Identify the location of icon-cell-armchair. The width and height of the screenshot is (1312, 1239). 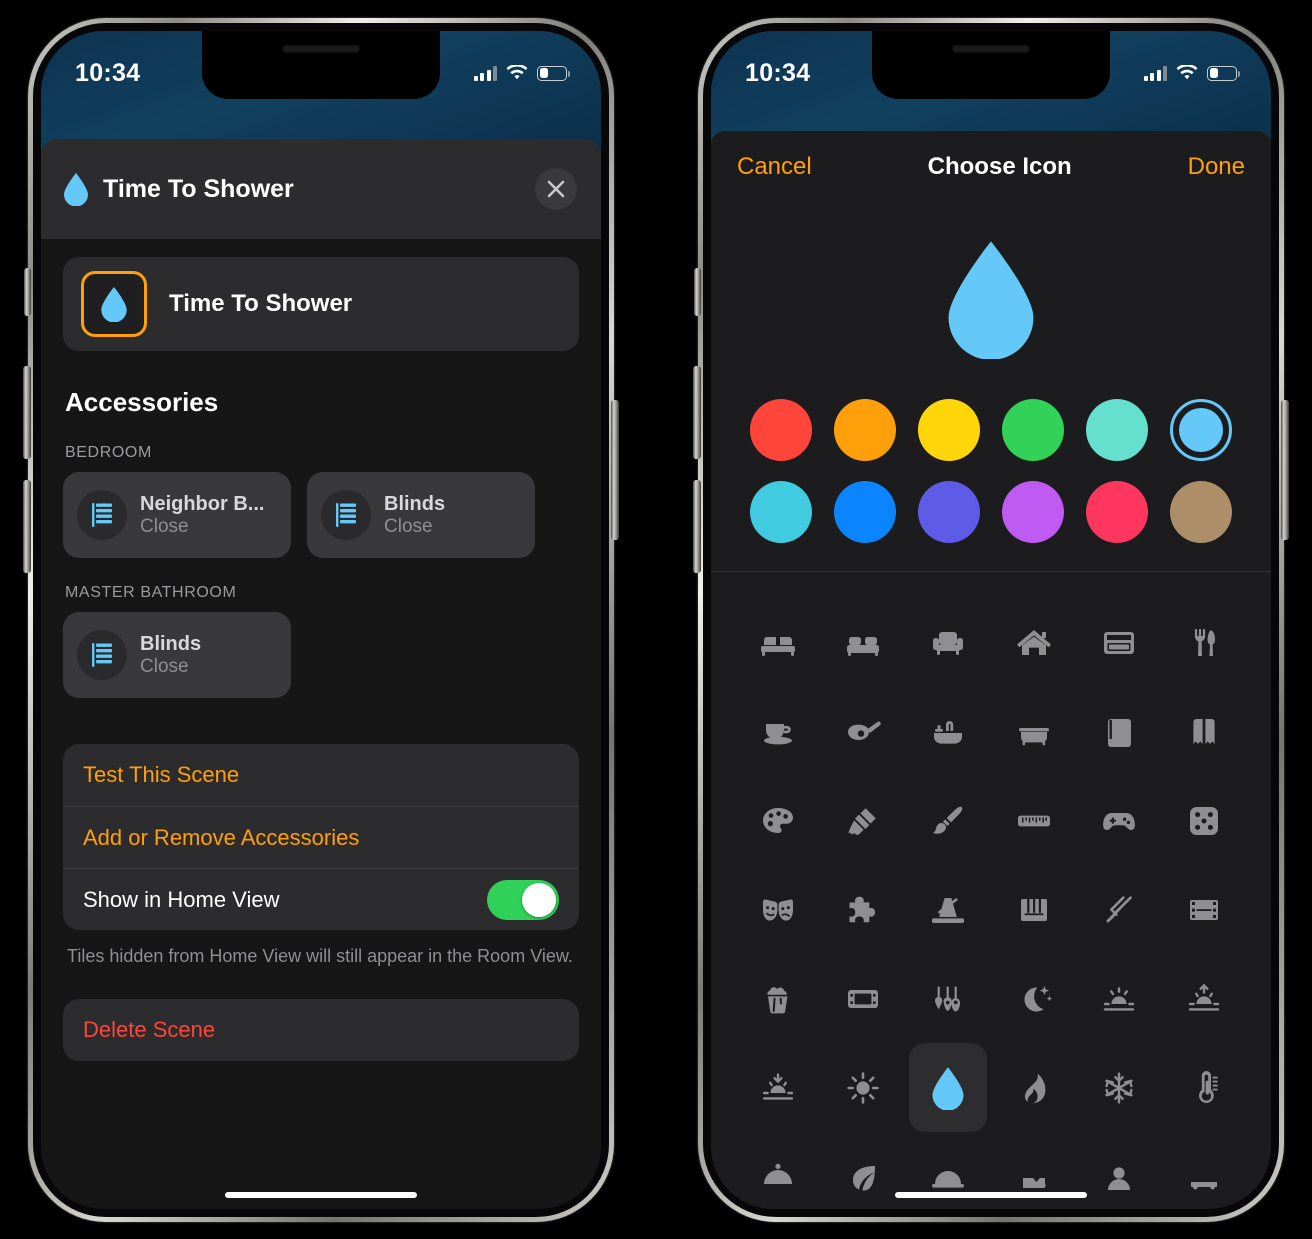
(948, 642).